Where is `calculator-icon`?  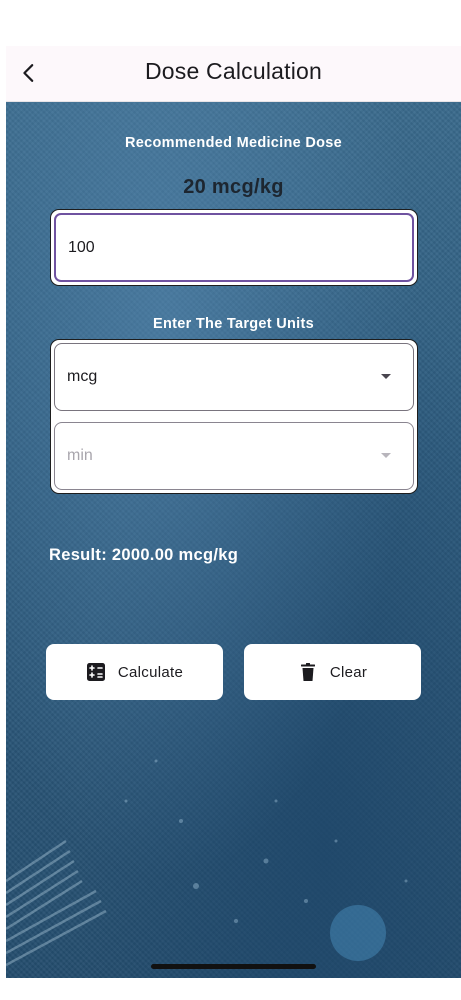 calculator-icon is located at coordinates (96, 672).